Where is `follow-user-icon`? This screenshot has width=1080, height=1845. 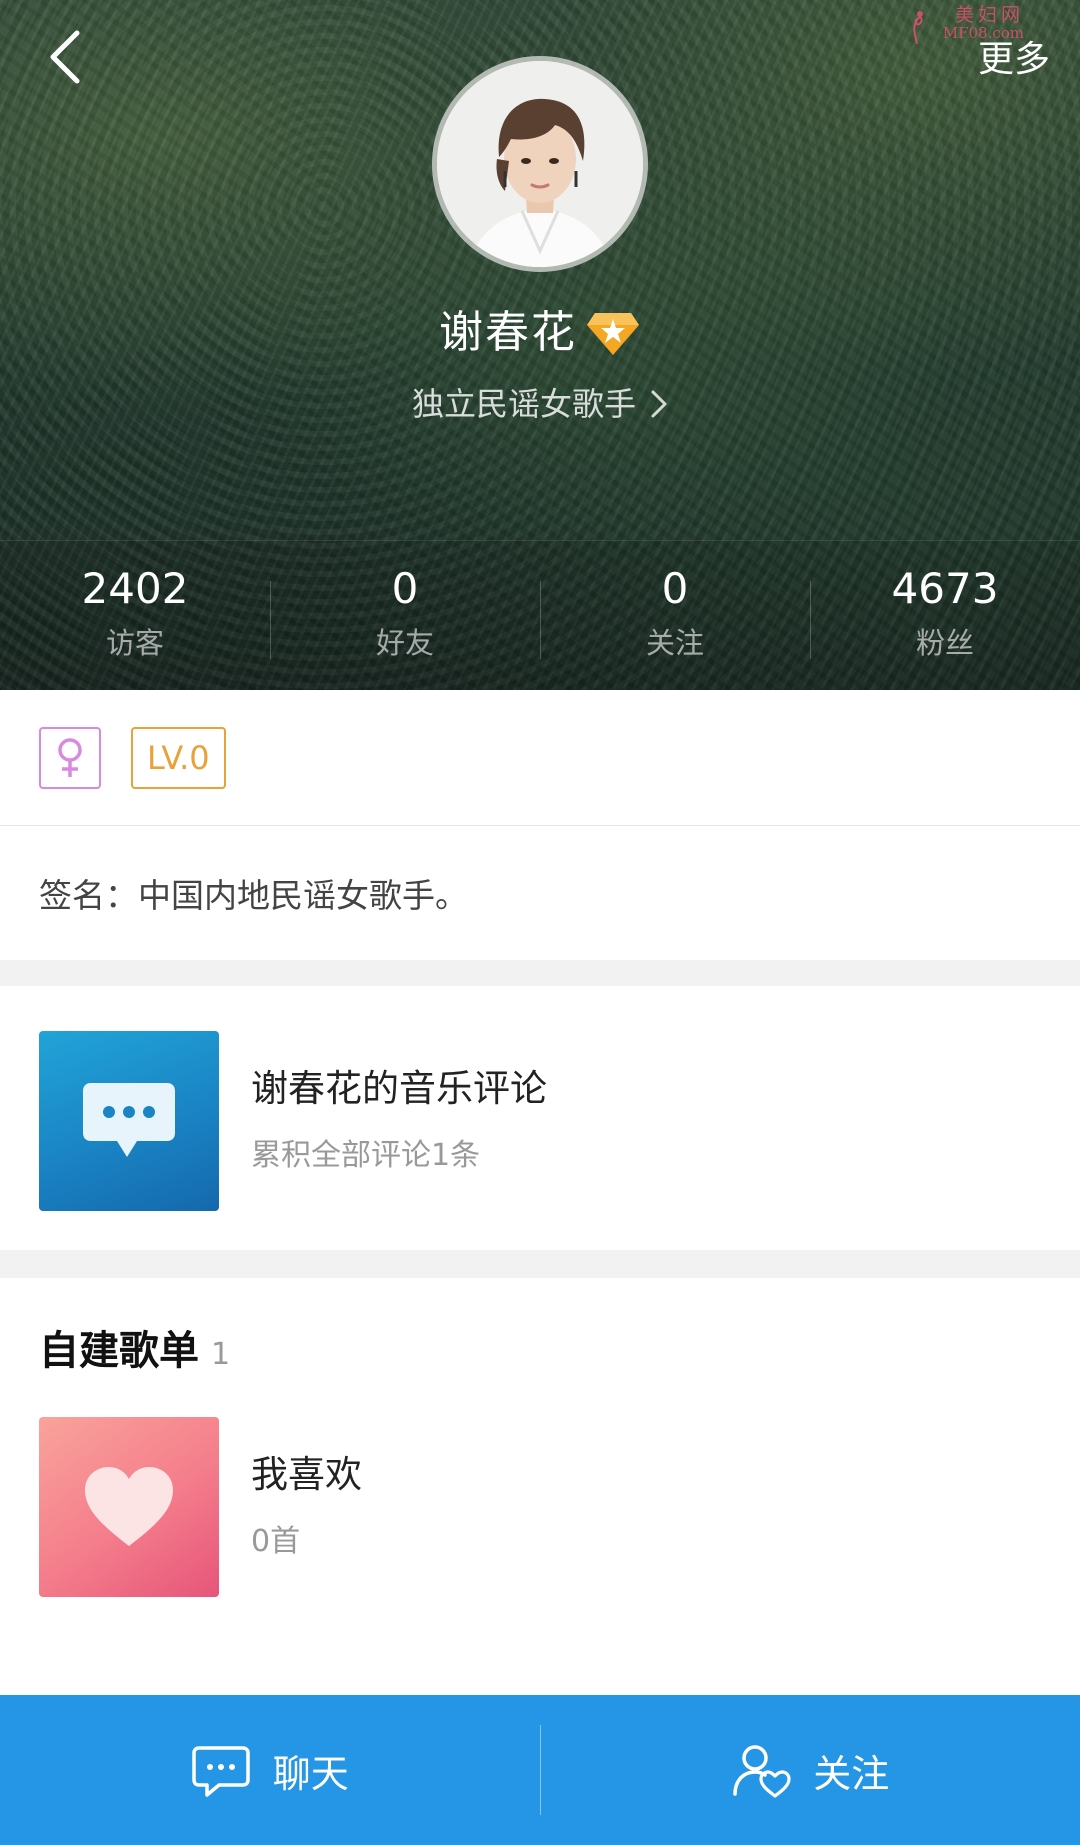
follow-user-icon is located at coordinates (762, 1771).